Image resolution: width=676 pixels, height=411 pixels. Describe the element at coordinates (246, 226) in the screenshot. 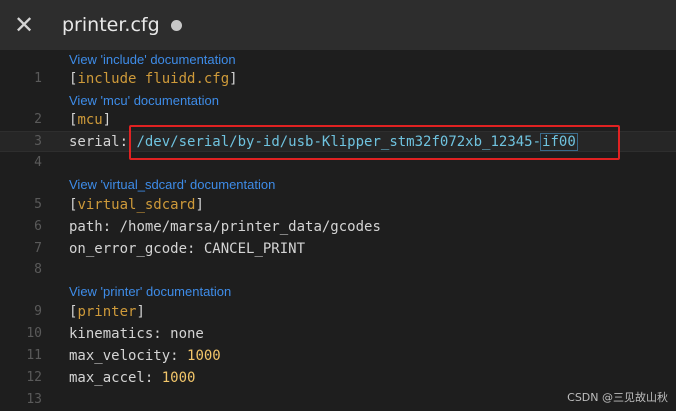

I see `config-value: /home/marsa/printer_data/gcodes` at that location.